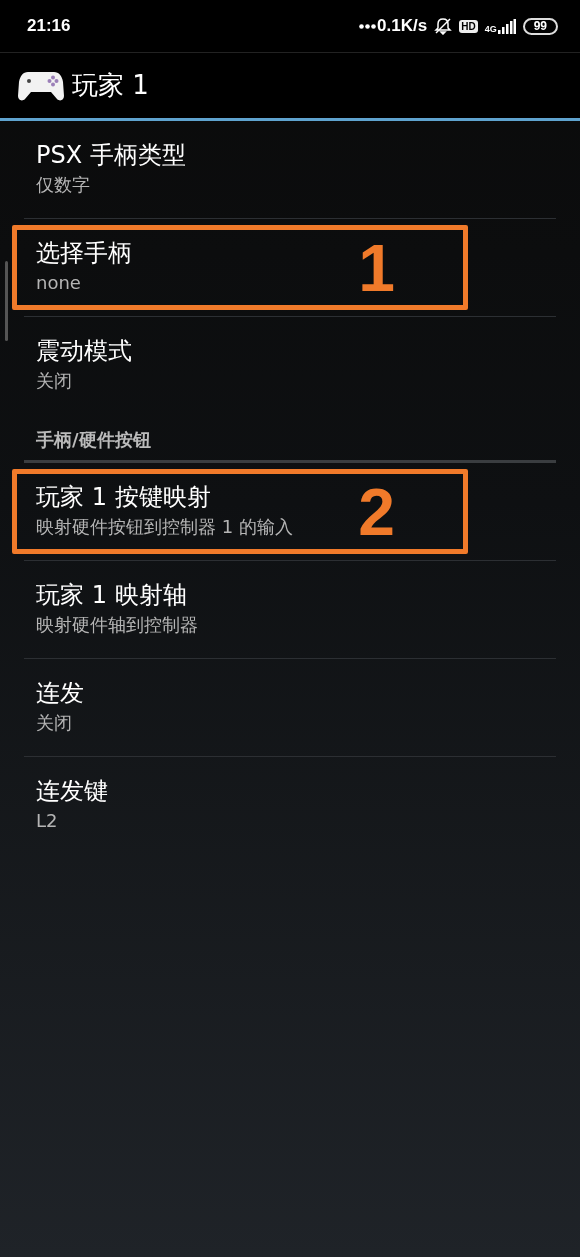  I want to click on settings-item: 连发 关闭, so click(290, 708).